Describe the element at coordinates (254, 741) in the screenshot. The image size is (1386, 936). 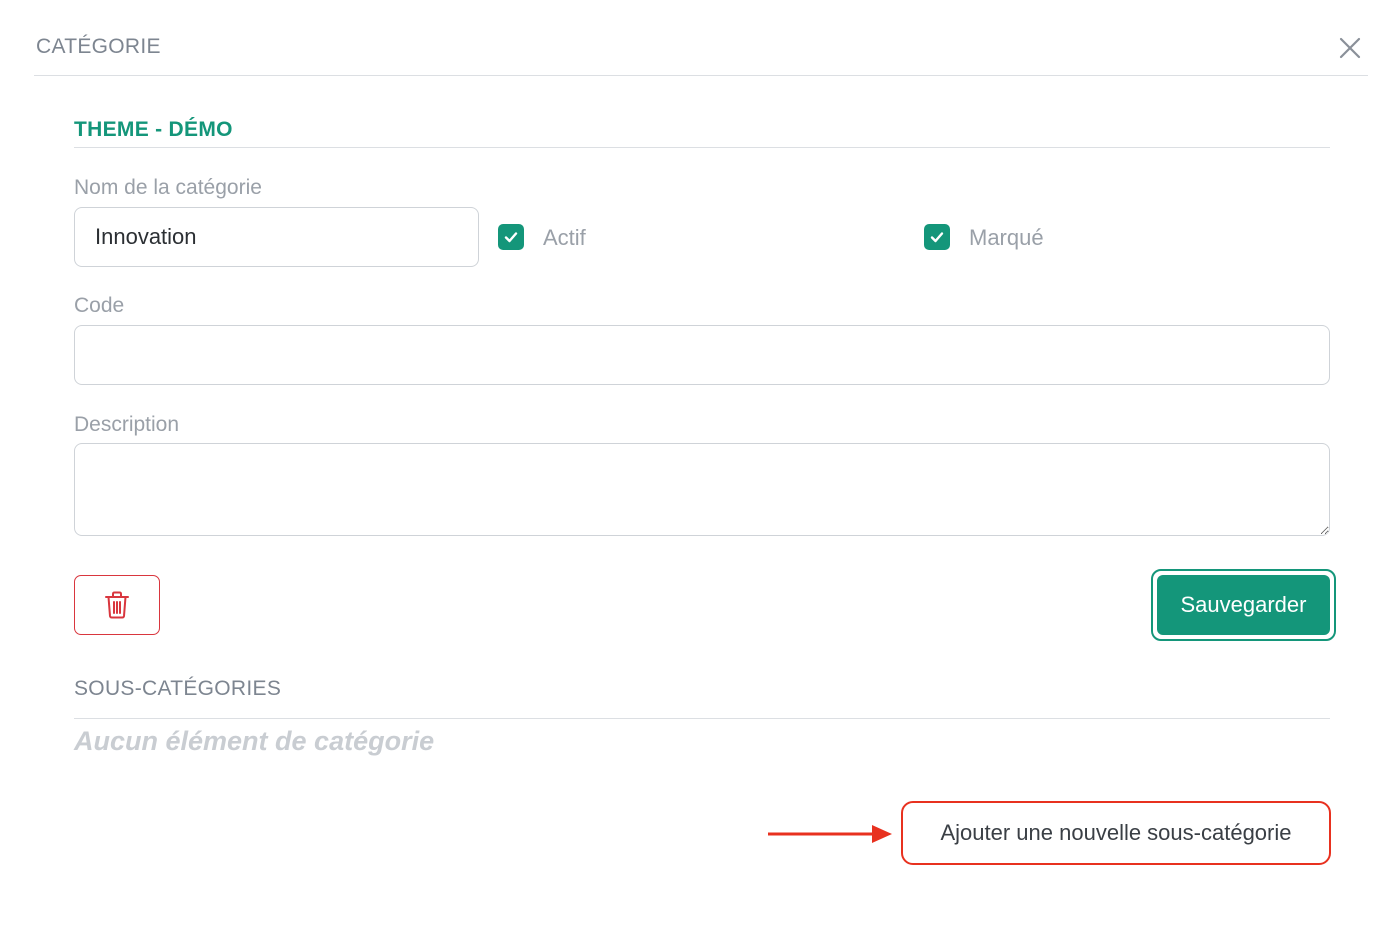
I see `subcategories-empty-message: Aucun élément de catégorie` at that location.